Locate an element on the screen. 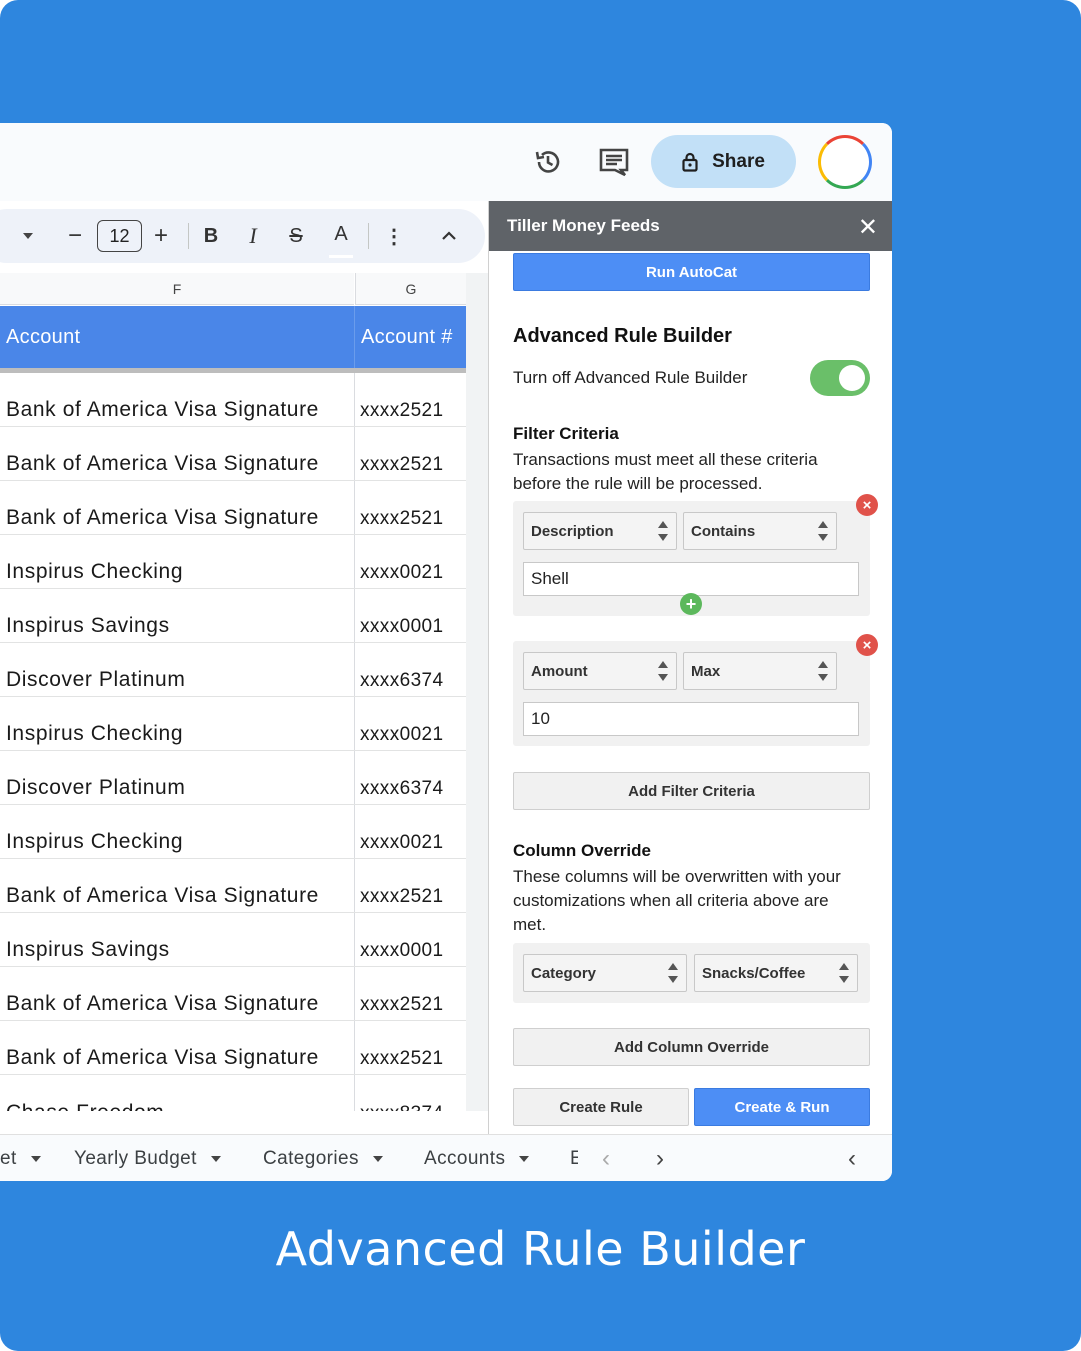 This screenshot has height=1351, width=1081. add-column-override-button: Add Column Override is located at coordinates (691, 1047).